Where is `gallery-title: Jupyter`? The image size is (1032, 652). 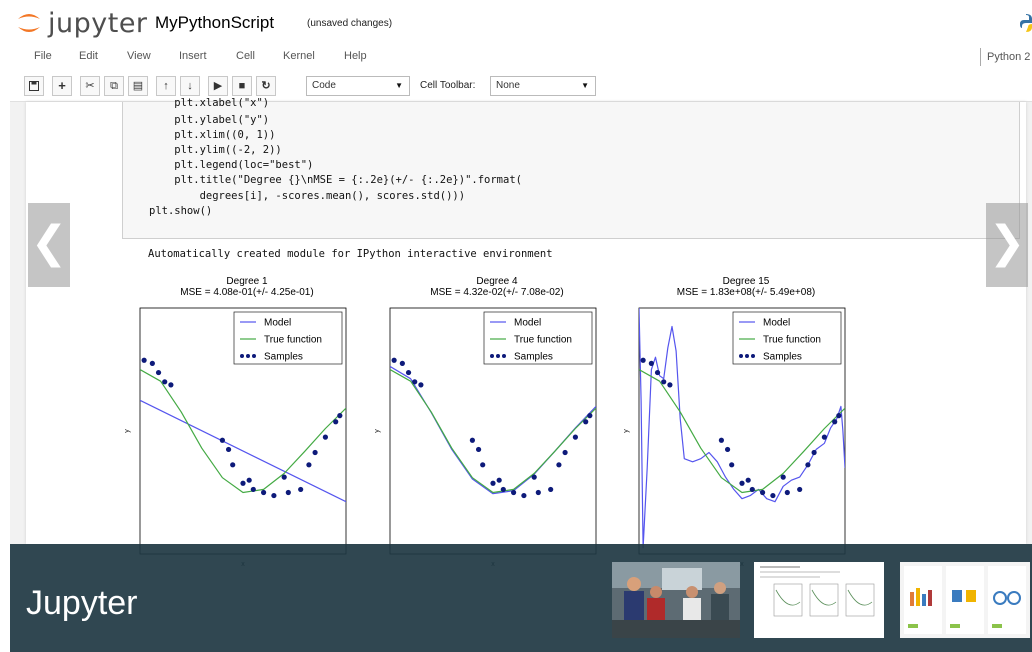
gallery-title: Jupyter is located at coordinates (82, 603).